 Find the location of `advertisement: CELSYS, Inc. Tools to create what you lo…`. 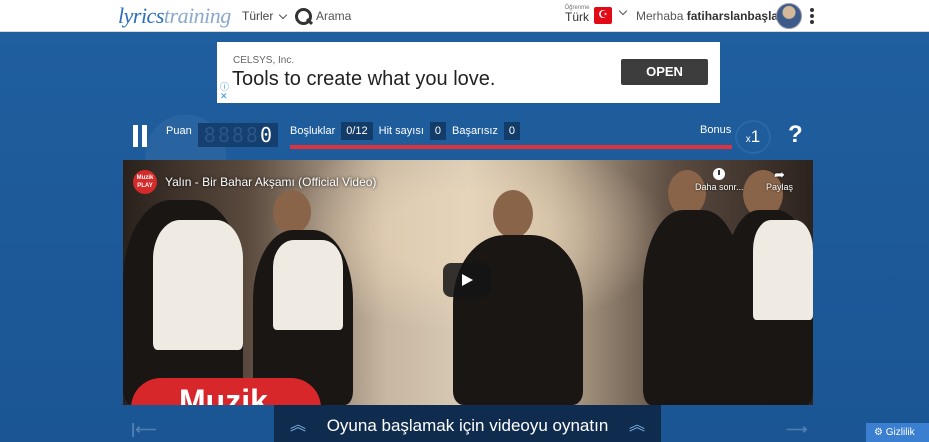

advertisement: CELSYS, Inc. Tools to create what you lo… is located at coordinates (468, 72).